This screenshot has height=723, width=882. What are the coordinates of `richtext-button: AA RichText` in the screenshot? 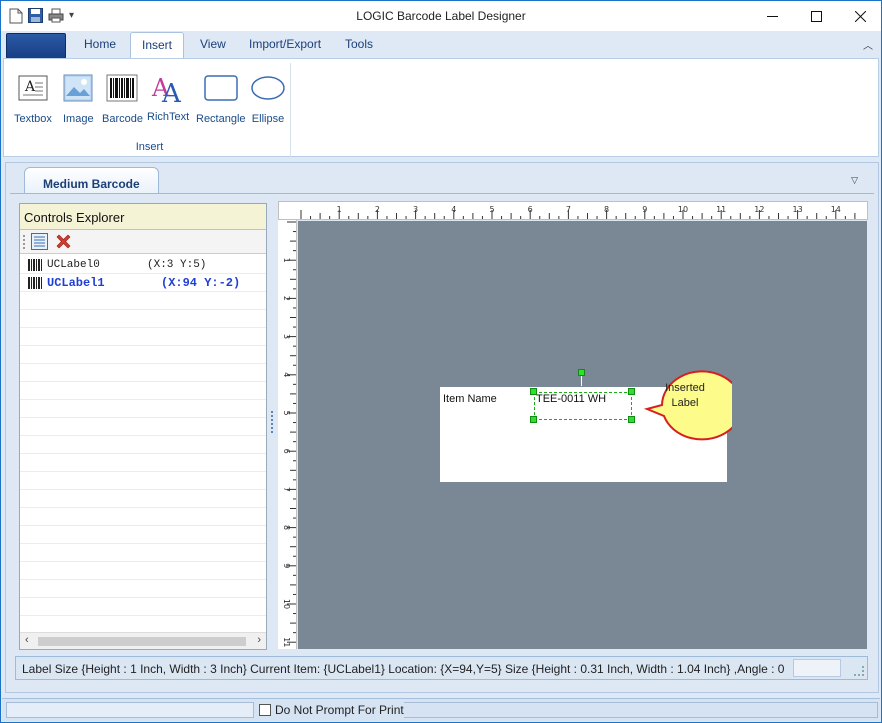 It's located at (168, 97).